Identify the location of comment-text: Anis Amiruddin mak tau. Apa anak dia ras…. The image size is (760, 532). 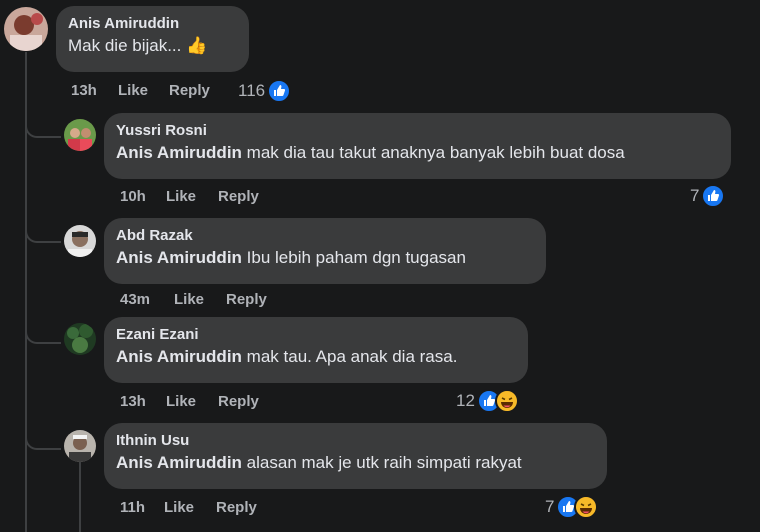
(287, 356).